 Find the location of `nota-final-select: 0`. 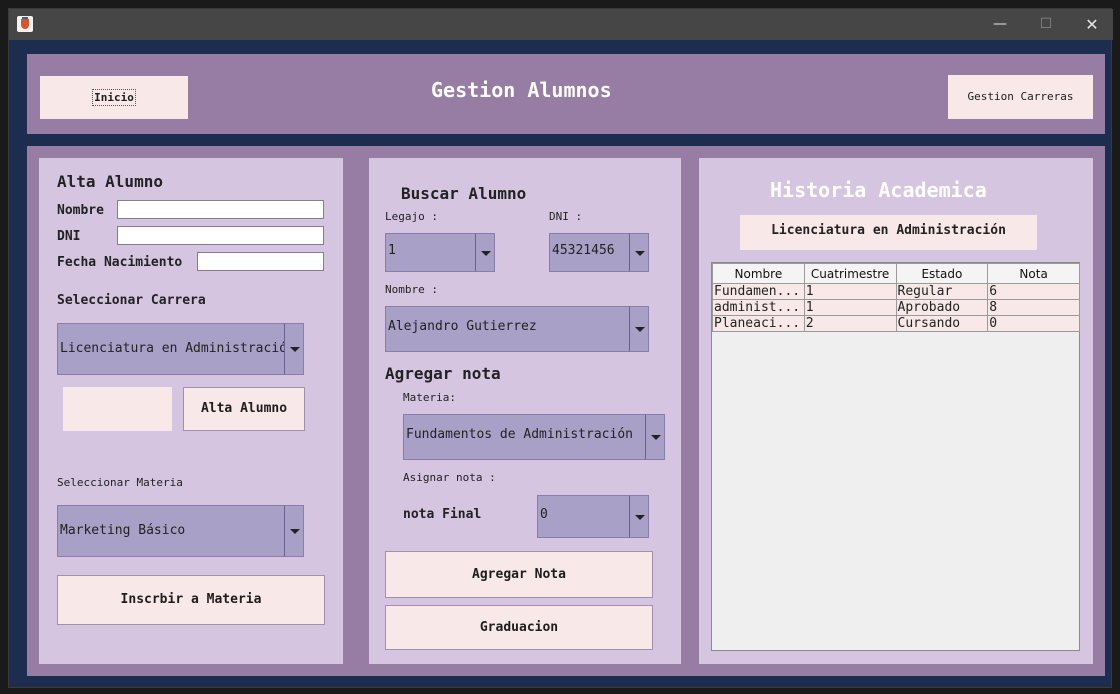

nota-final-select: 0 is located at coordinates (593, 516).